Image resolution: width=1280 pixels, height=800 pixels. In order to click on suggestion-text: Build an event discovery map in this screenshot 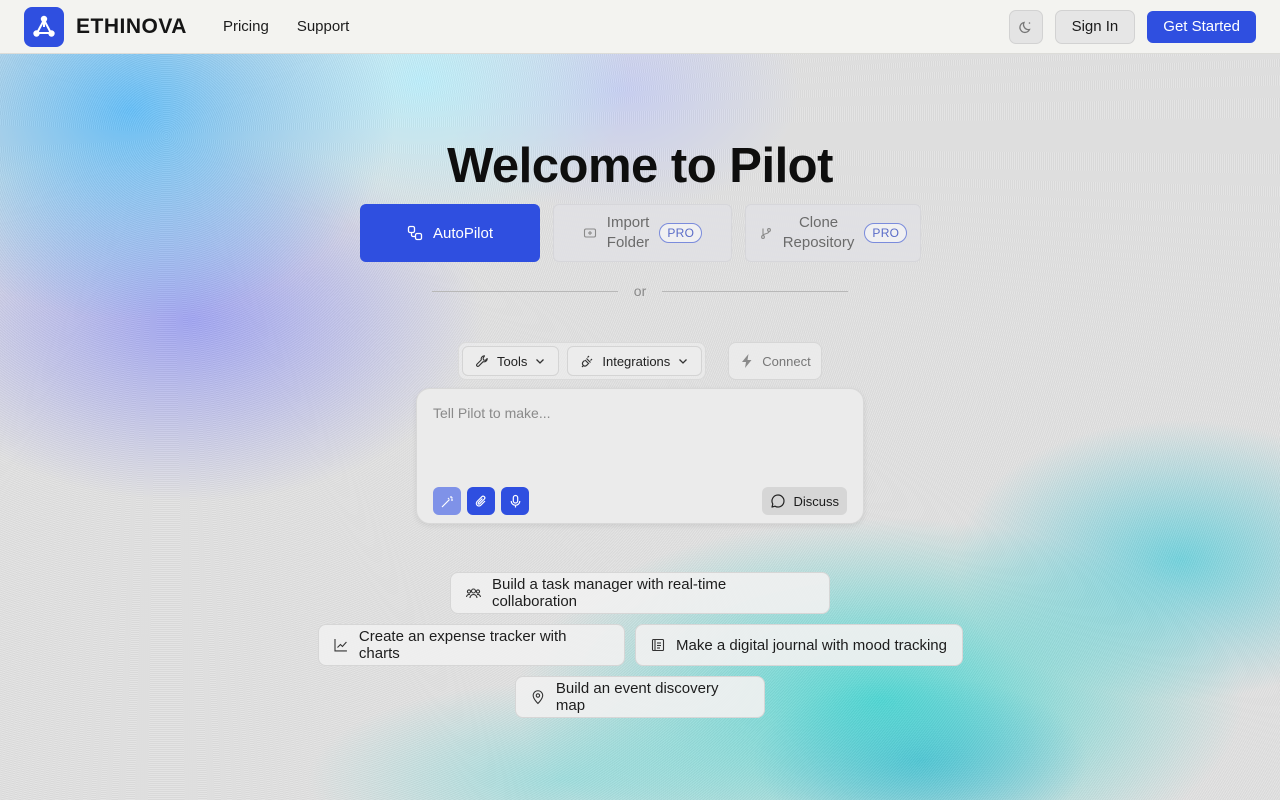, I will do `click(637, 697)`.